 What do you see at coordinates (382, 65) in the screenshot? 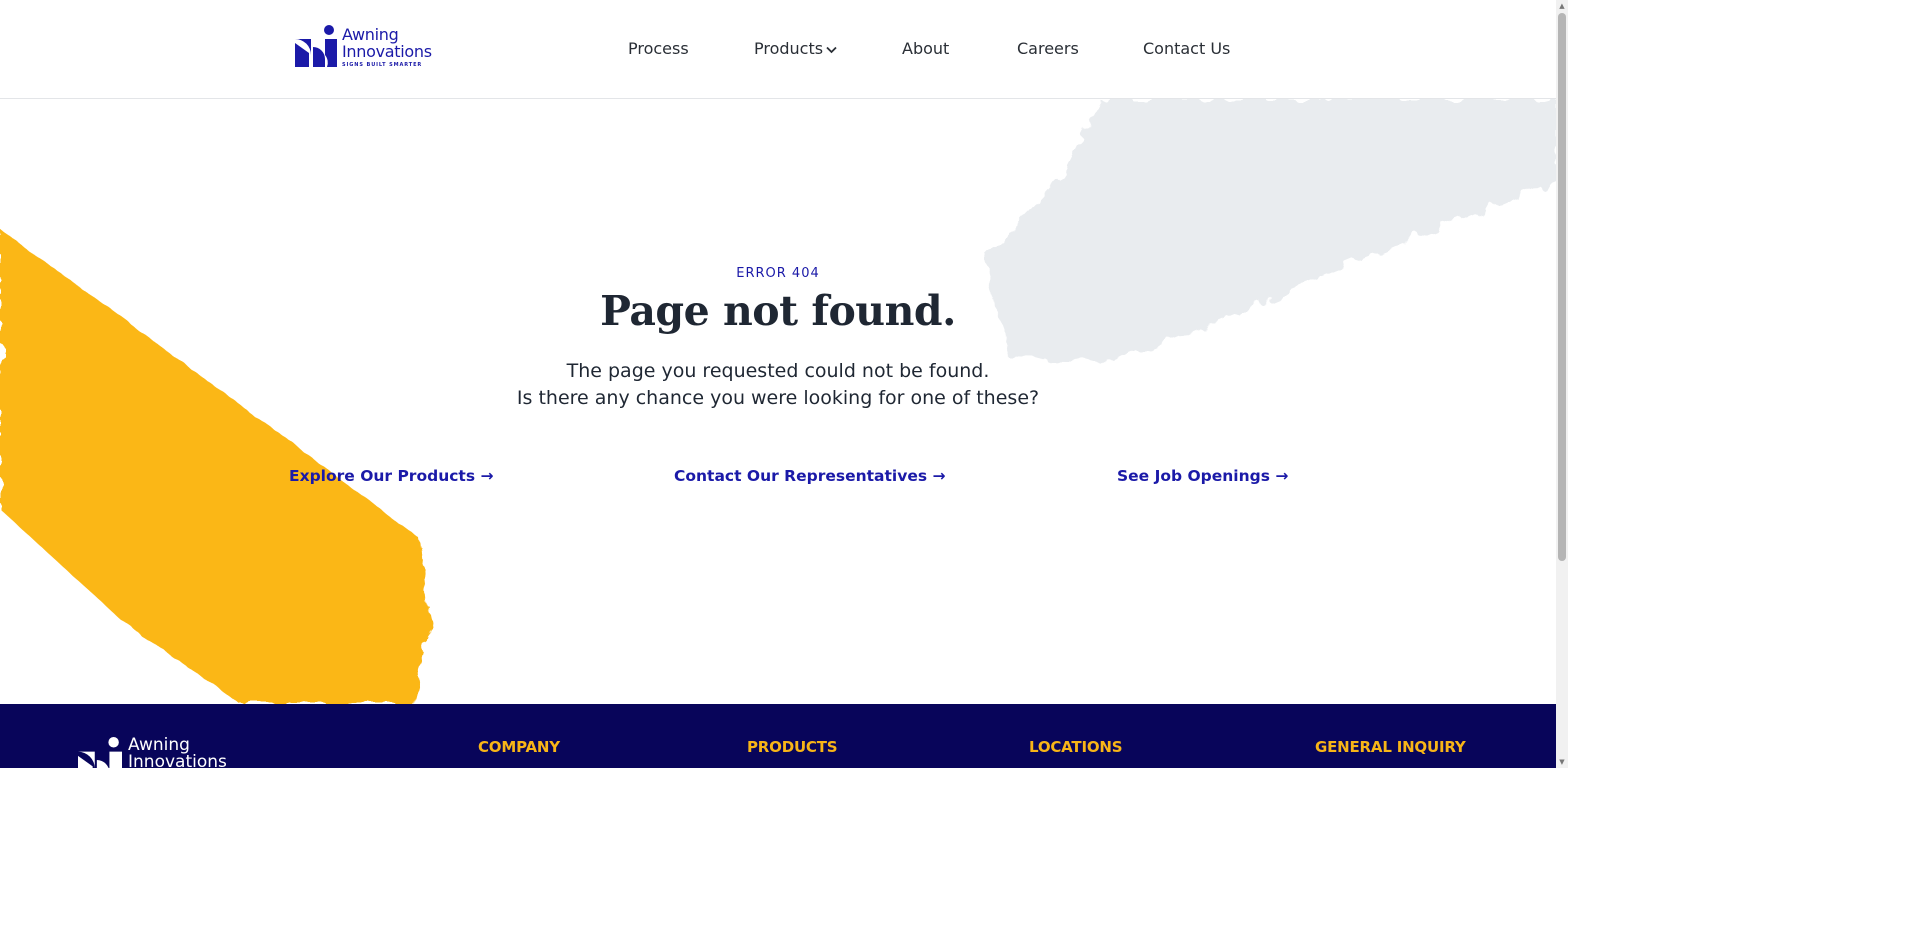
I see `logo-tagline: SIGNS BUILT SMARTER` at bounding box center [382, 65].